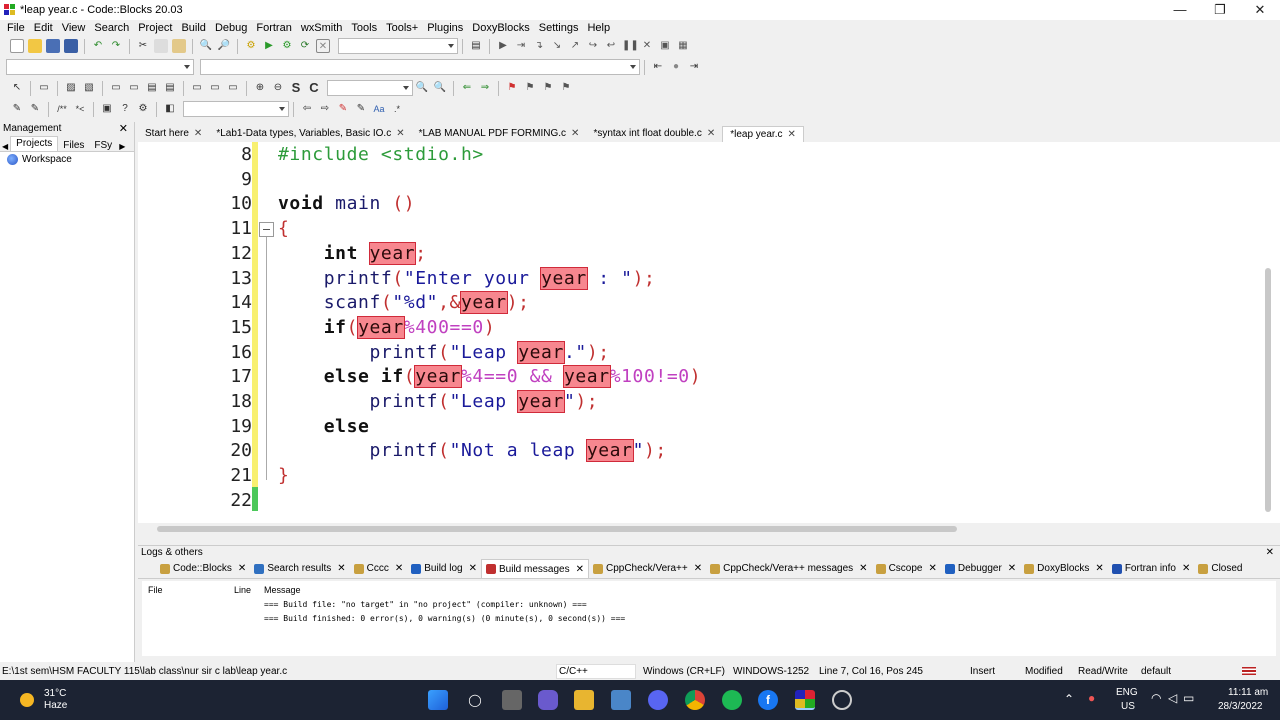  I want to click on tool-2-icon: ✎, so click(35, 109).